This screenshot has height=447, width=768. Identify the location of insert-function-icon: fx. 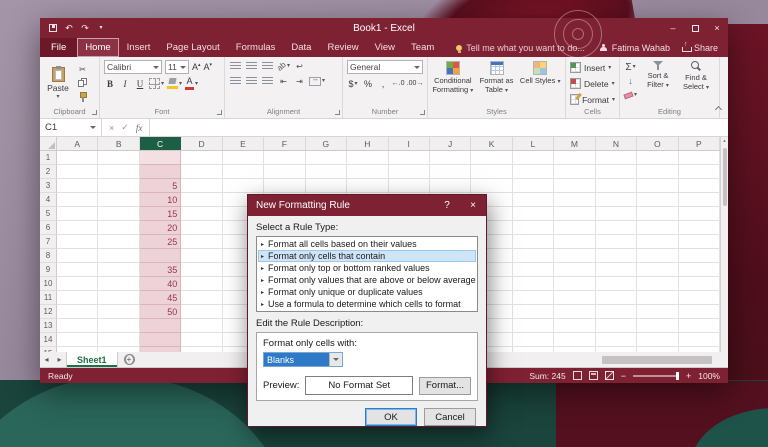
(139, 128).